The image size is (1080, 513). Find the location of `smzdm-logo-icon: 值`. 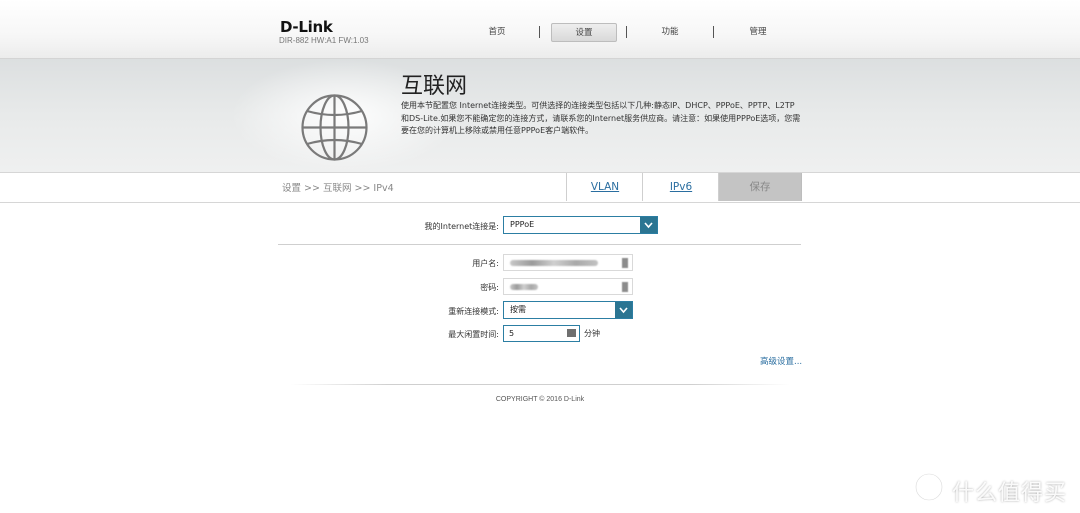

smzdm-logo-icon: 值 is located at coordinates (929, 487).